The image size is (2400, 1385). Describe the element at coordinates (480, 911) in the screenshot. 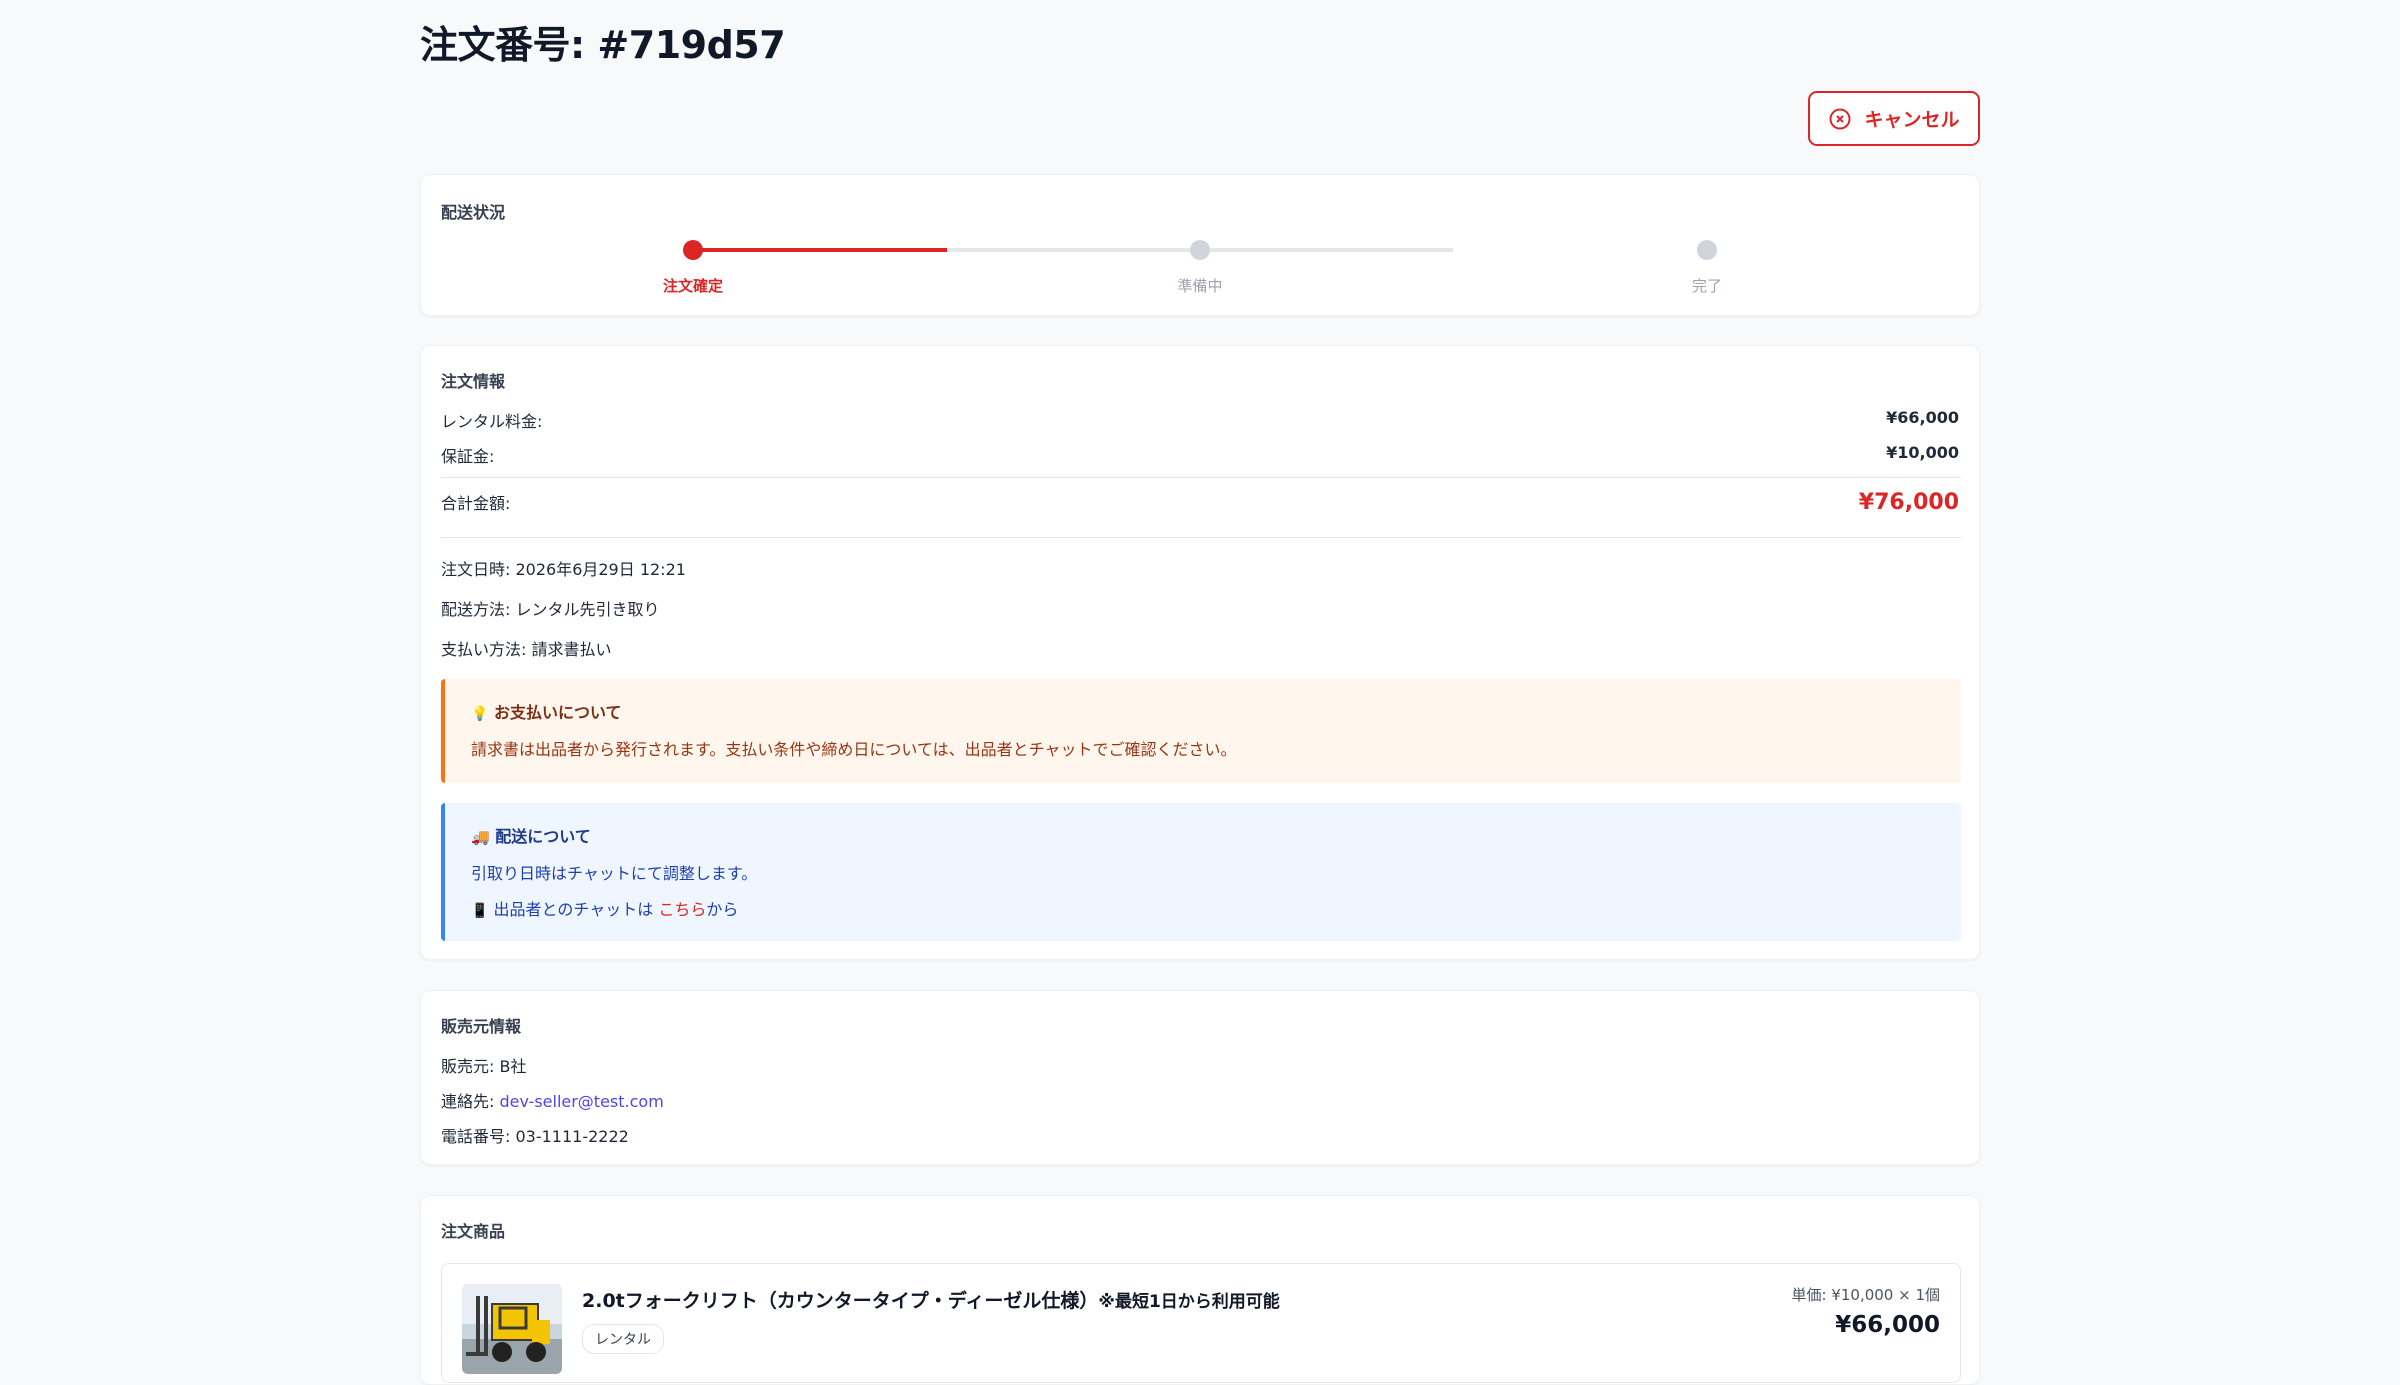

I see `phone-icon: 📱` at that location.